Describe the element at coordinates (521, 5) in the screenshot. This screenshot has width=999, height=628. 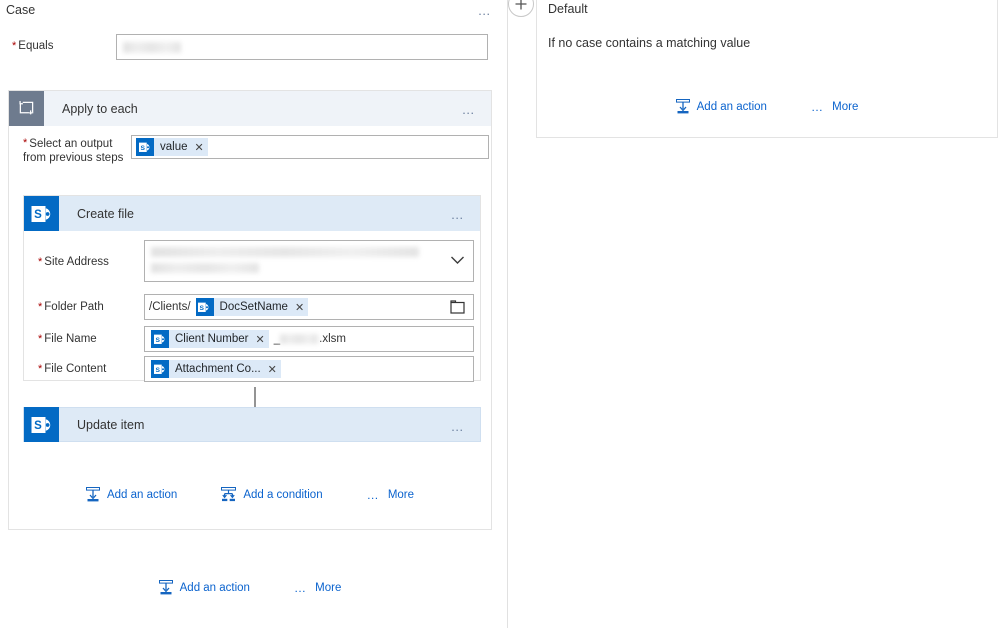
I see `plus-icon` at that location.